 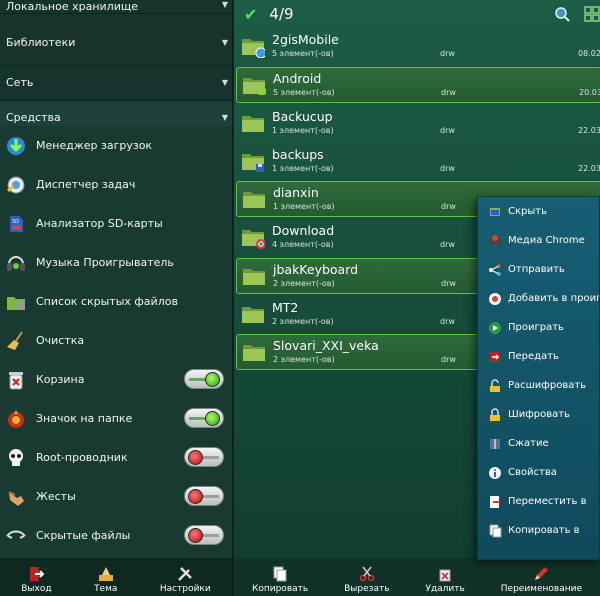 I want to click on tool-label: Менеджер загрузок, so click(x=94, y=145).